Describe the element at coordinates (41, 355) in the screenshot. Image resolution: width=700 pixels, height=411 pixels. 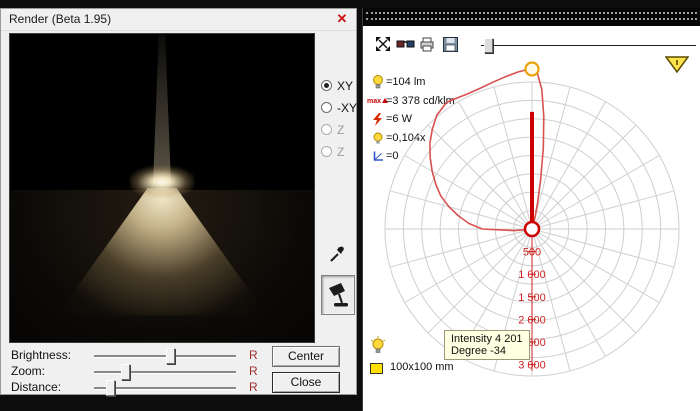
I see `brightness-label: Brightness:` at that location.